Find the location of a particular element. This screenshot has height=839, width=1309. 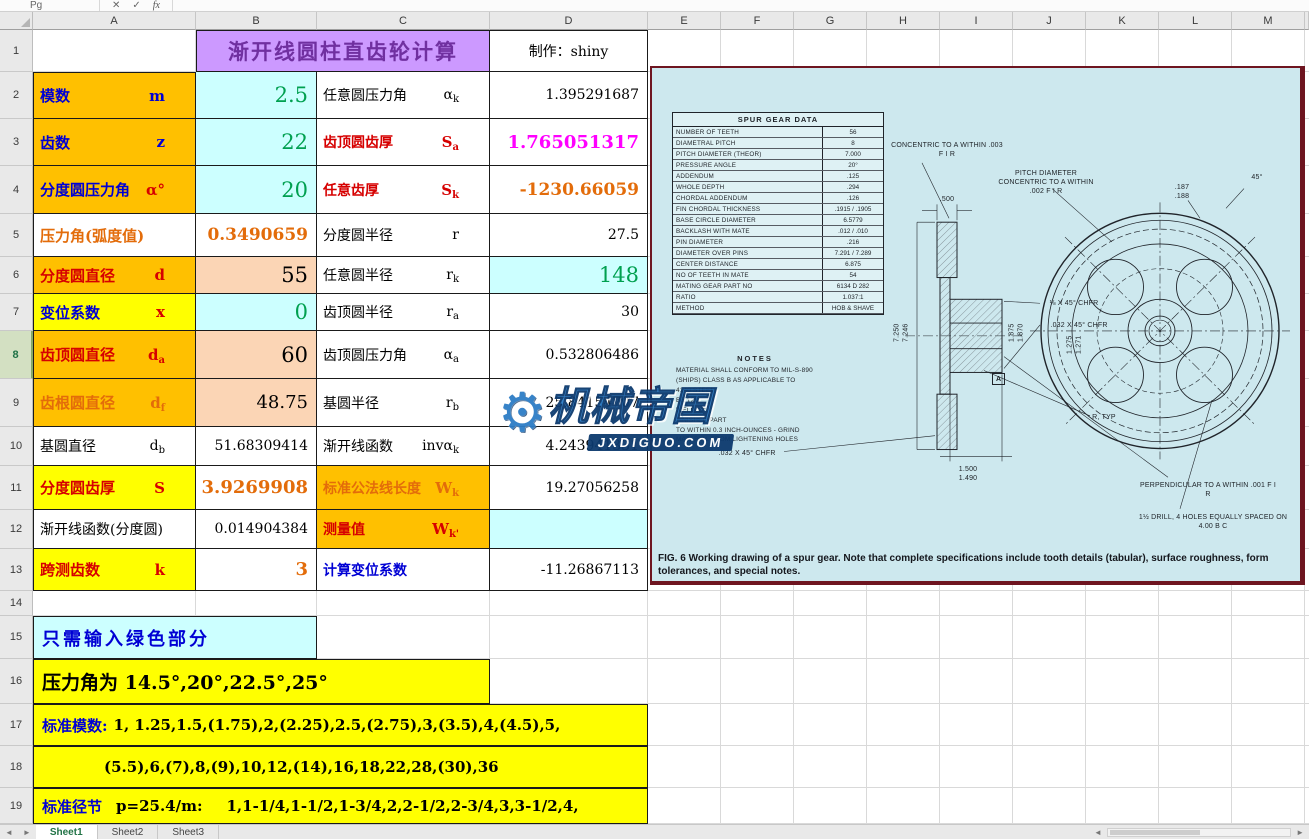

col-header-E: E is located at coordinates (684, 21).